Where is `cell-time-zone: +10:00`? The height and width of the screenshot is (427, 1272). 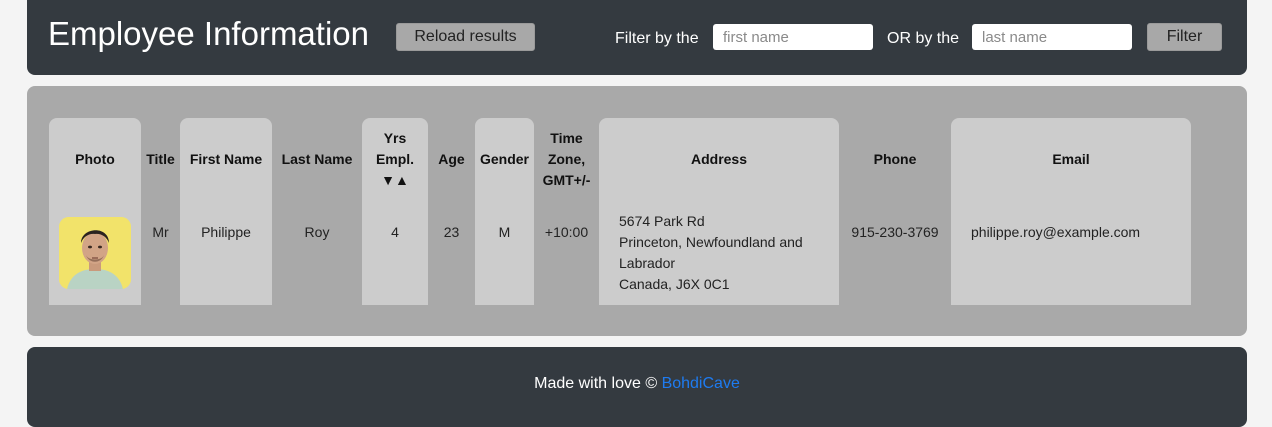 cell-time-zone: +10:00 is located at coordinates (566, 232).